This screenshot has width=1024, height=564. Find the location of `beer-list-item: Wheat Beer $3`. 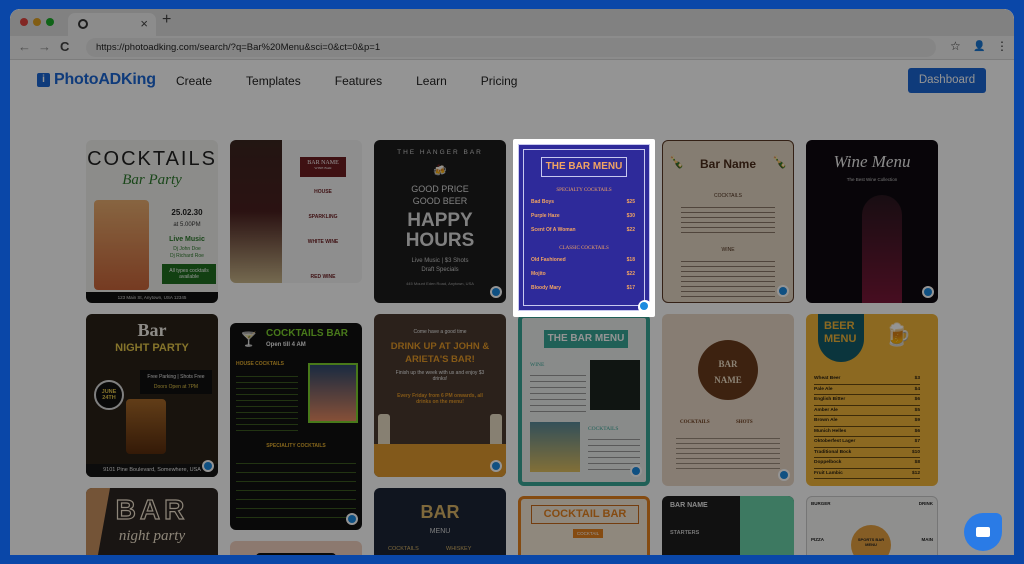

beer-list-item: Wheat Beer $3 is located at coordinates (867, 379).